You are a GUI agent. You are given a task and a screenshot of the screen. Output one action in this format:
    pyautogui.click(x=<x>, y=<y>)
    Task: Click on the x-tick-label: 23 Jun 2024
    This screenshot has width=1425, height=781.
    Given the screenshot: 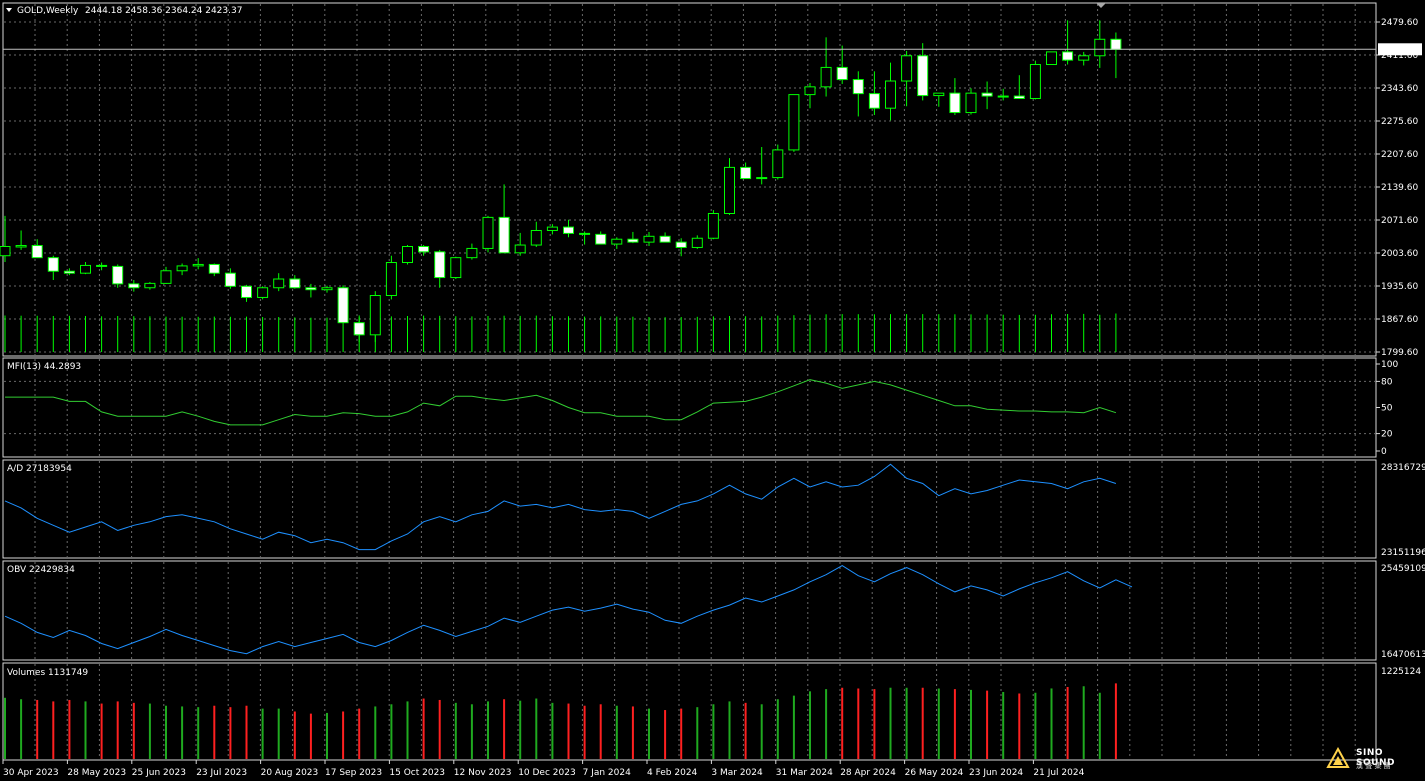 What is the action you would take?
    pyautogui.click(x=996, y=773)
    